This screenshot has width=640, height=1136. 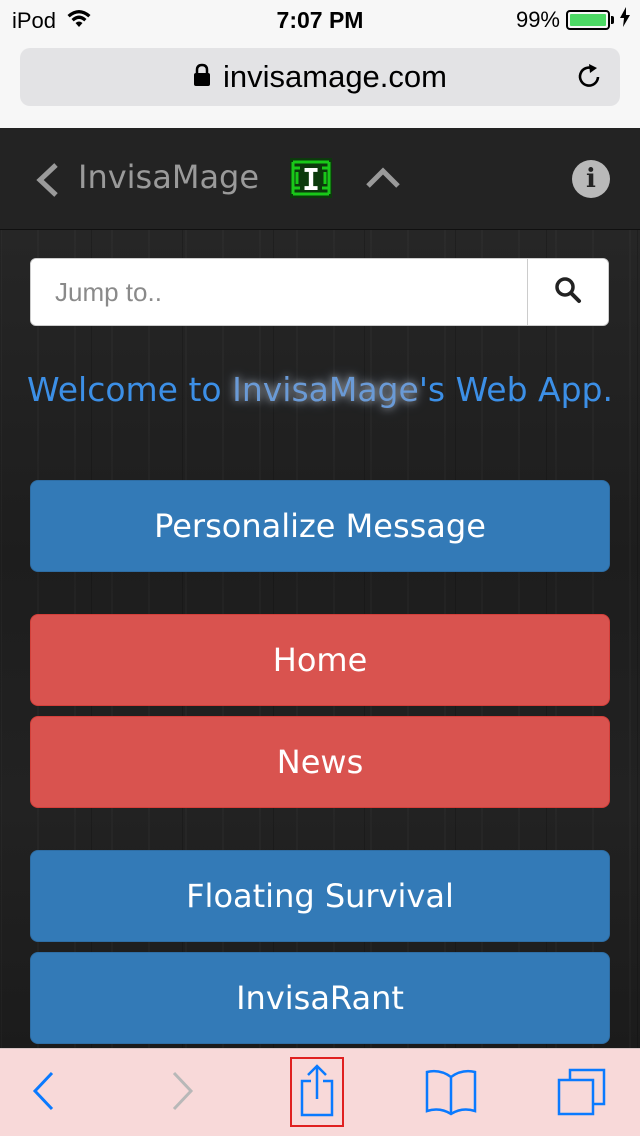 I want to click on up-chevron-icon, so click(x=383, y=179).